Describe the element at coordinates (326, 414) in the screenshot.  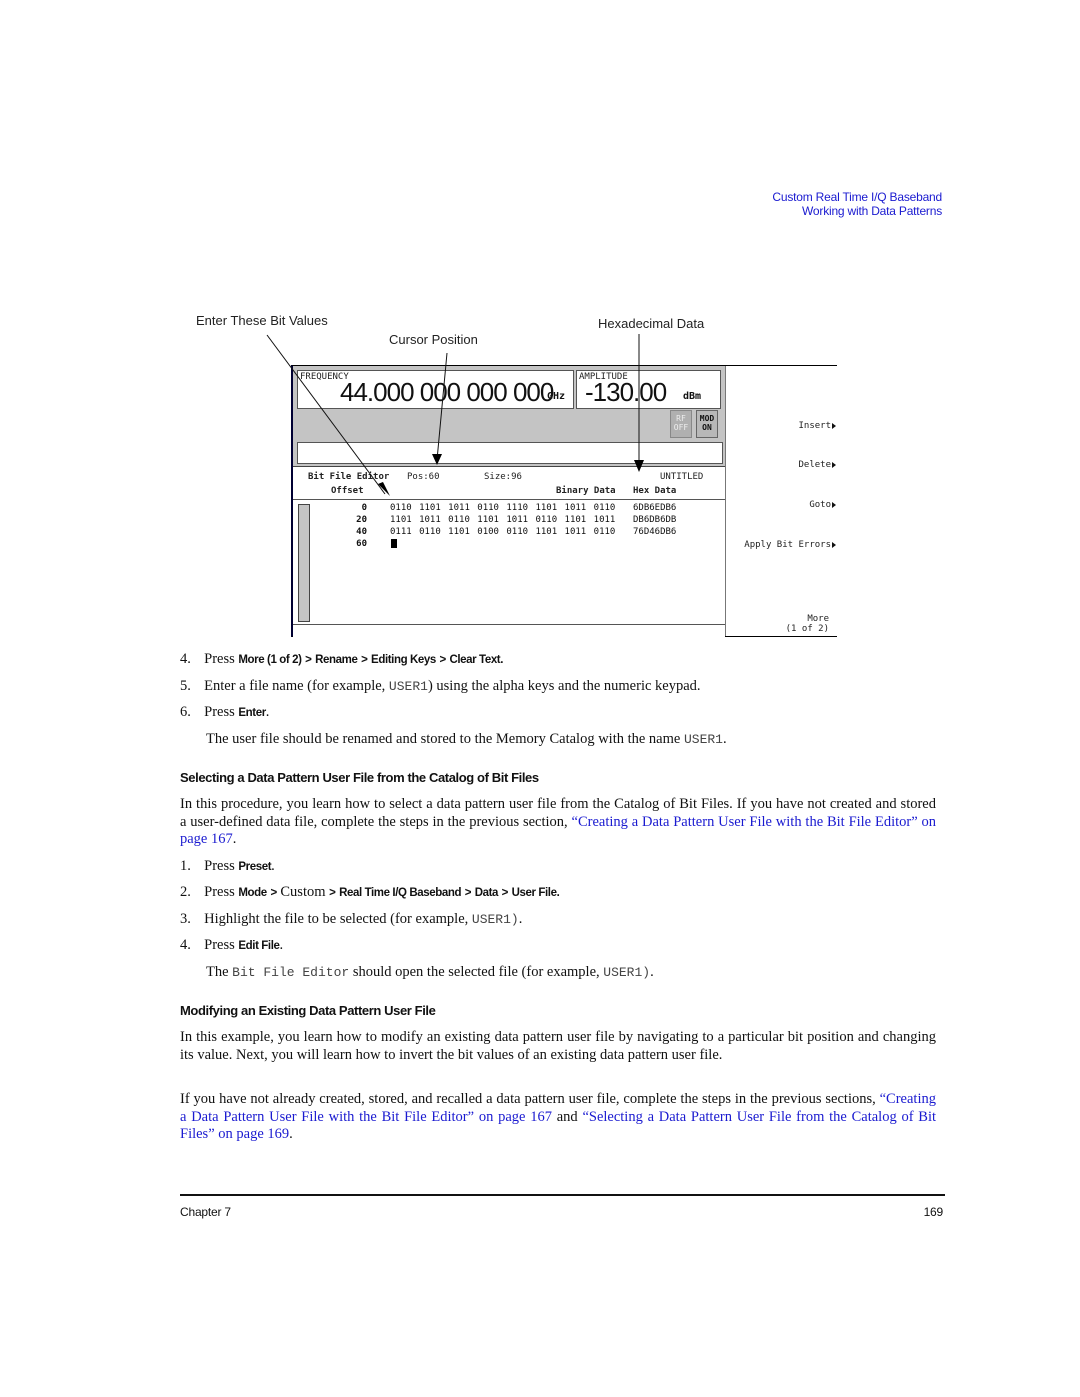
I see `leader-enter-bits` at that location.